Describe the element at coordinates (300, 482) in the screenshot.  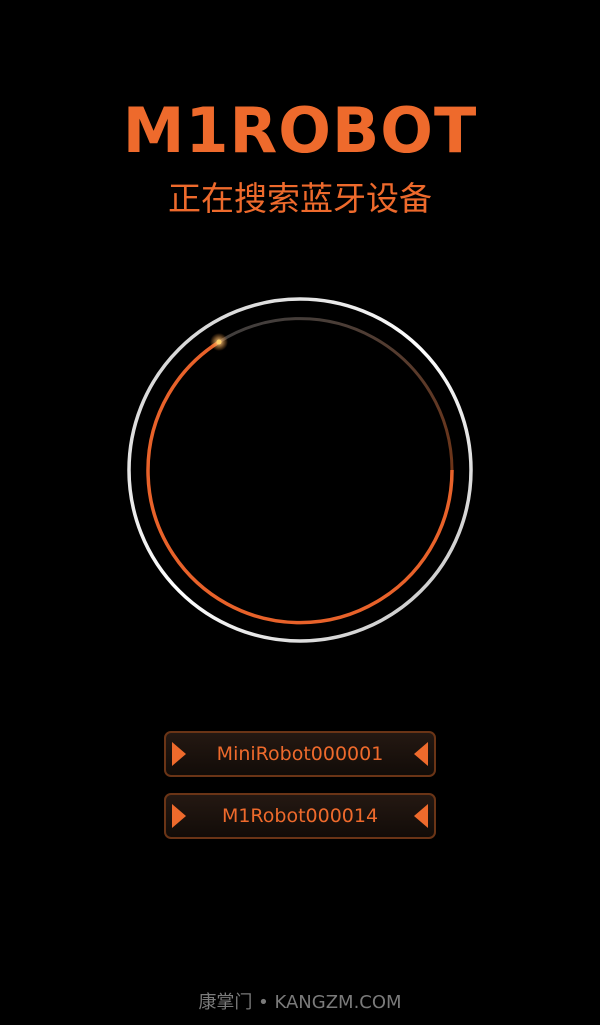
I see `scan-progress-arc` at that location.